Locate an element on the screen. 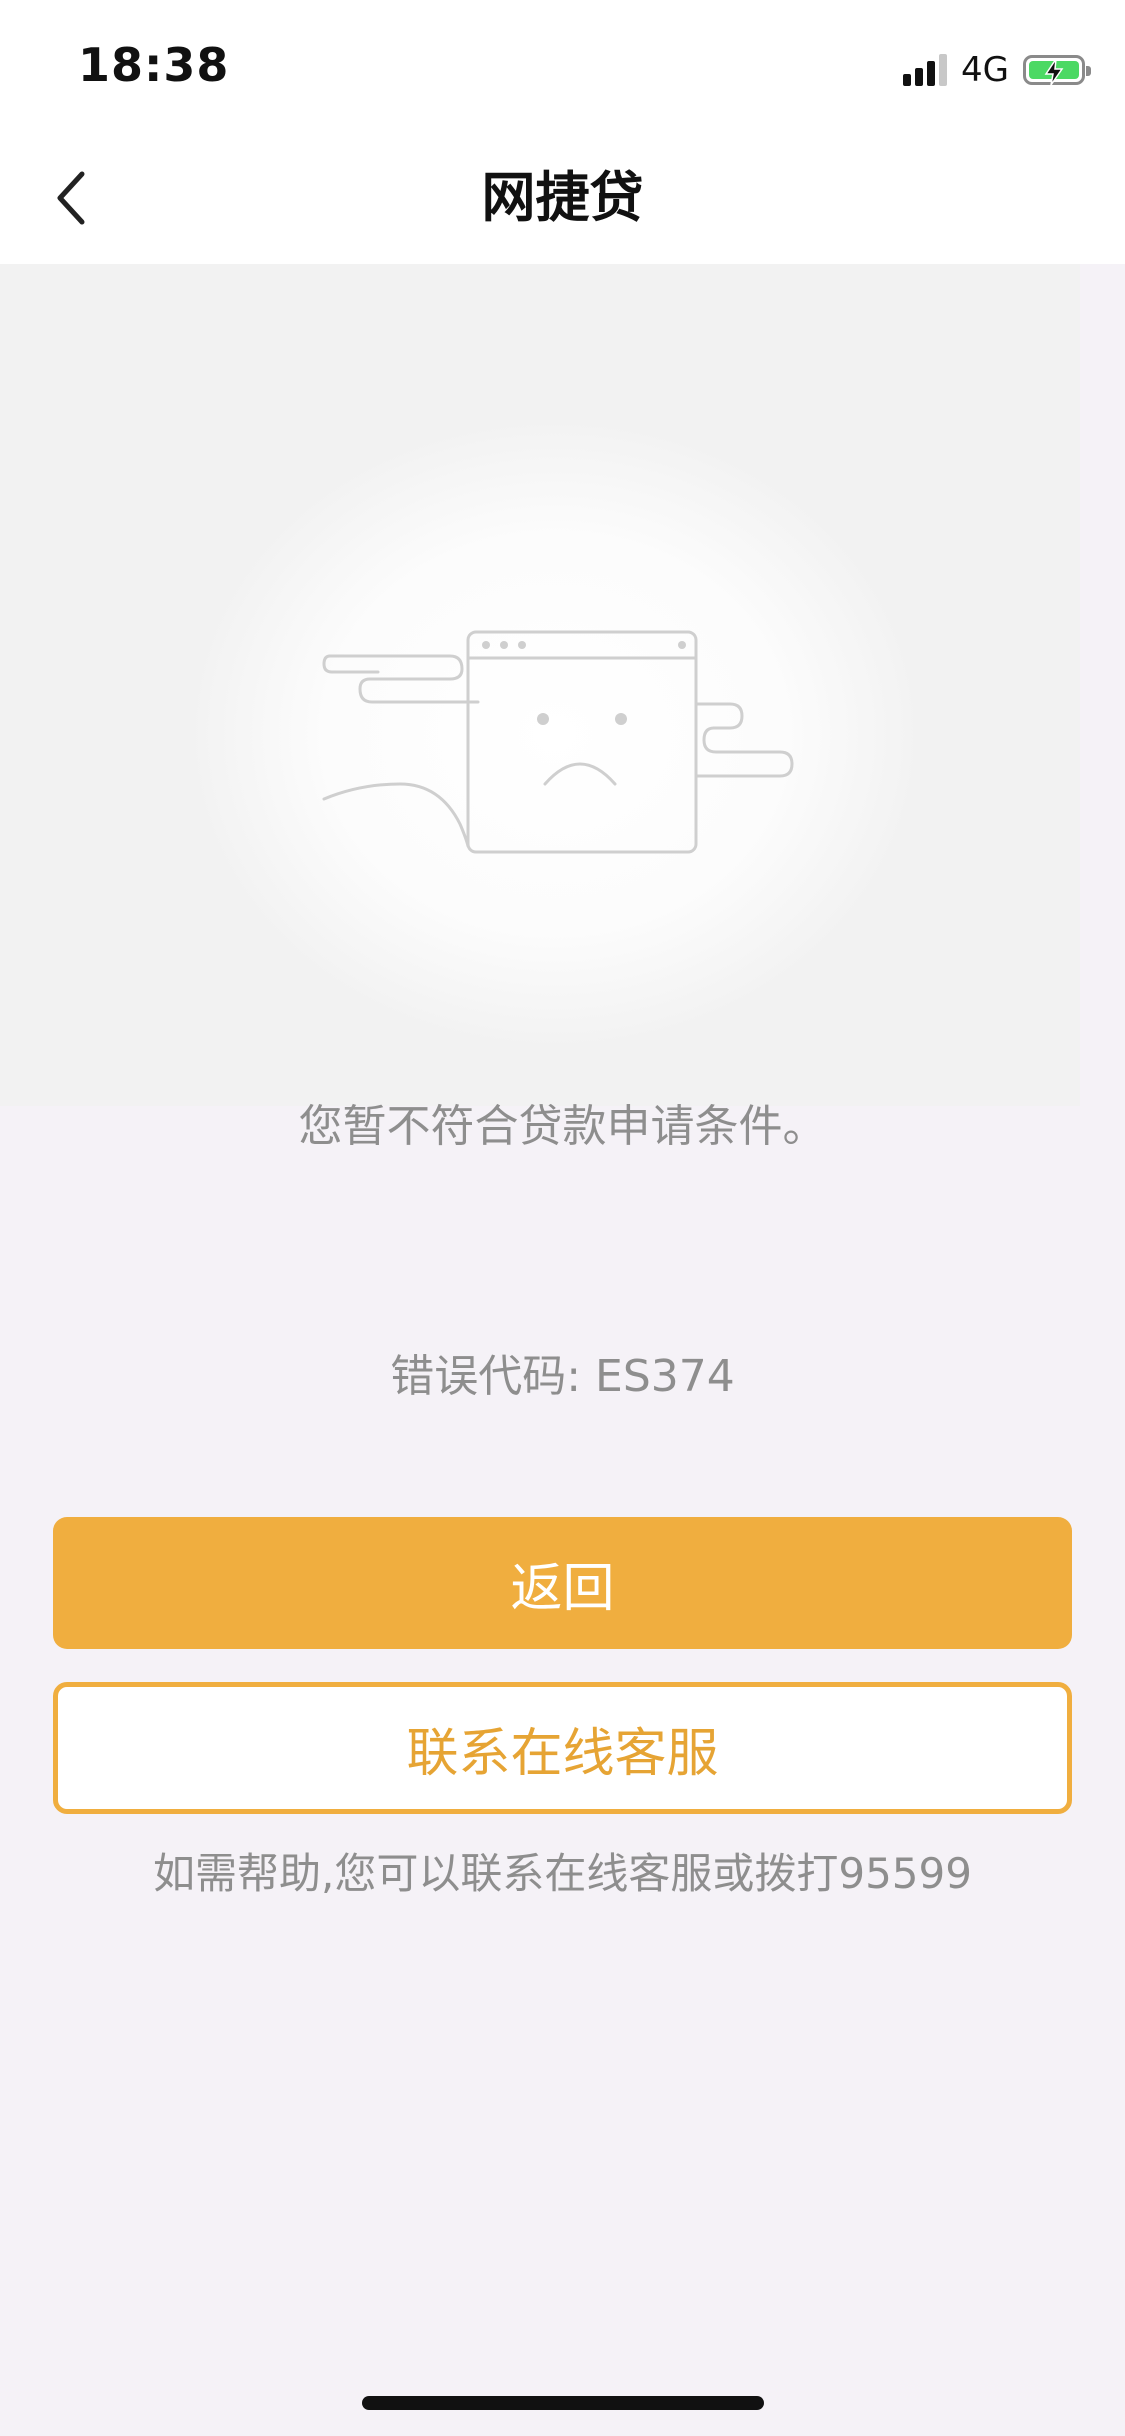 This screenshot has width=1125, height=2436. home-indicator is located at coordinates (563, 2403).